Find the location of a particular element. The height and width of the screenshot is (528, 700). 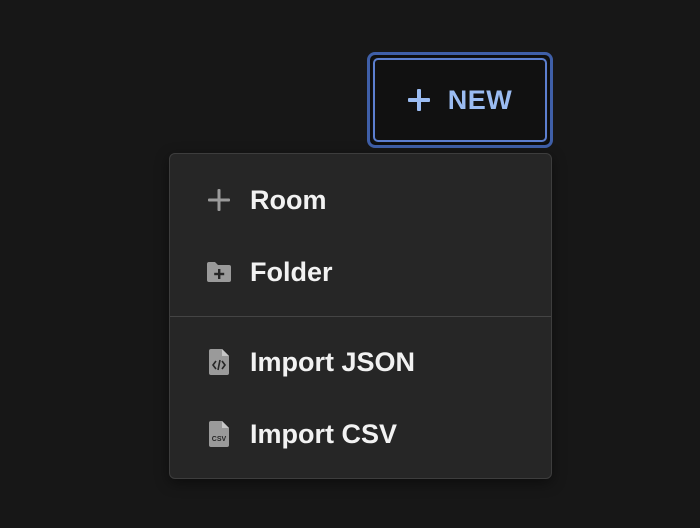

new-button: NEW is located at coordinates (460, 100).